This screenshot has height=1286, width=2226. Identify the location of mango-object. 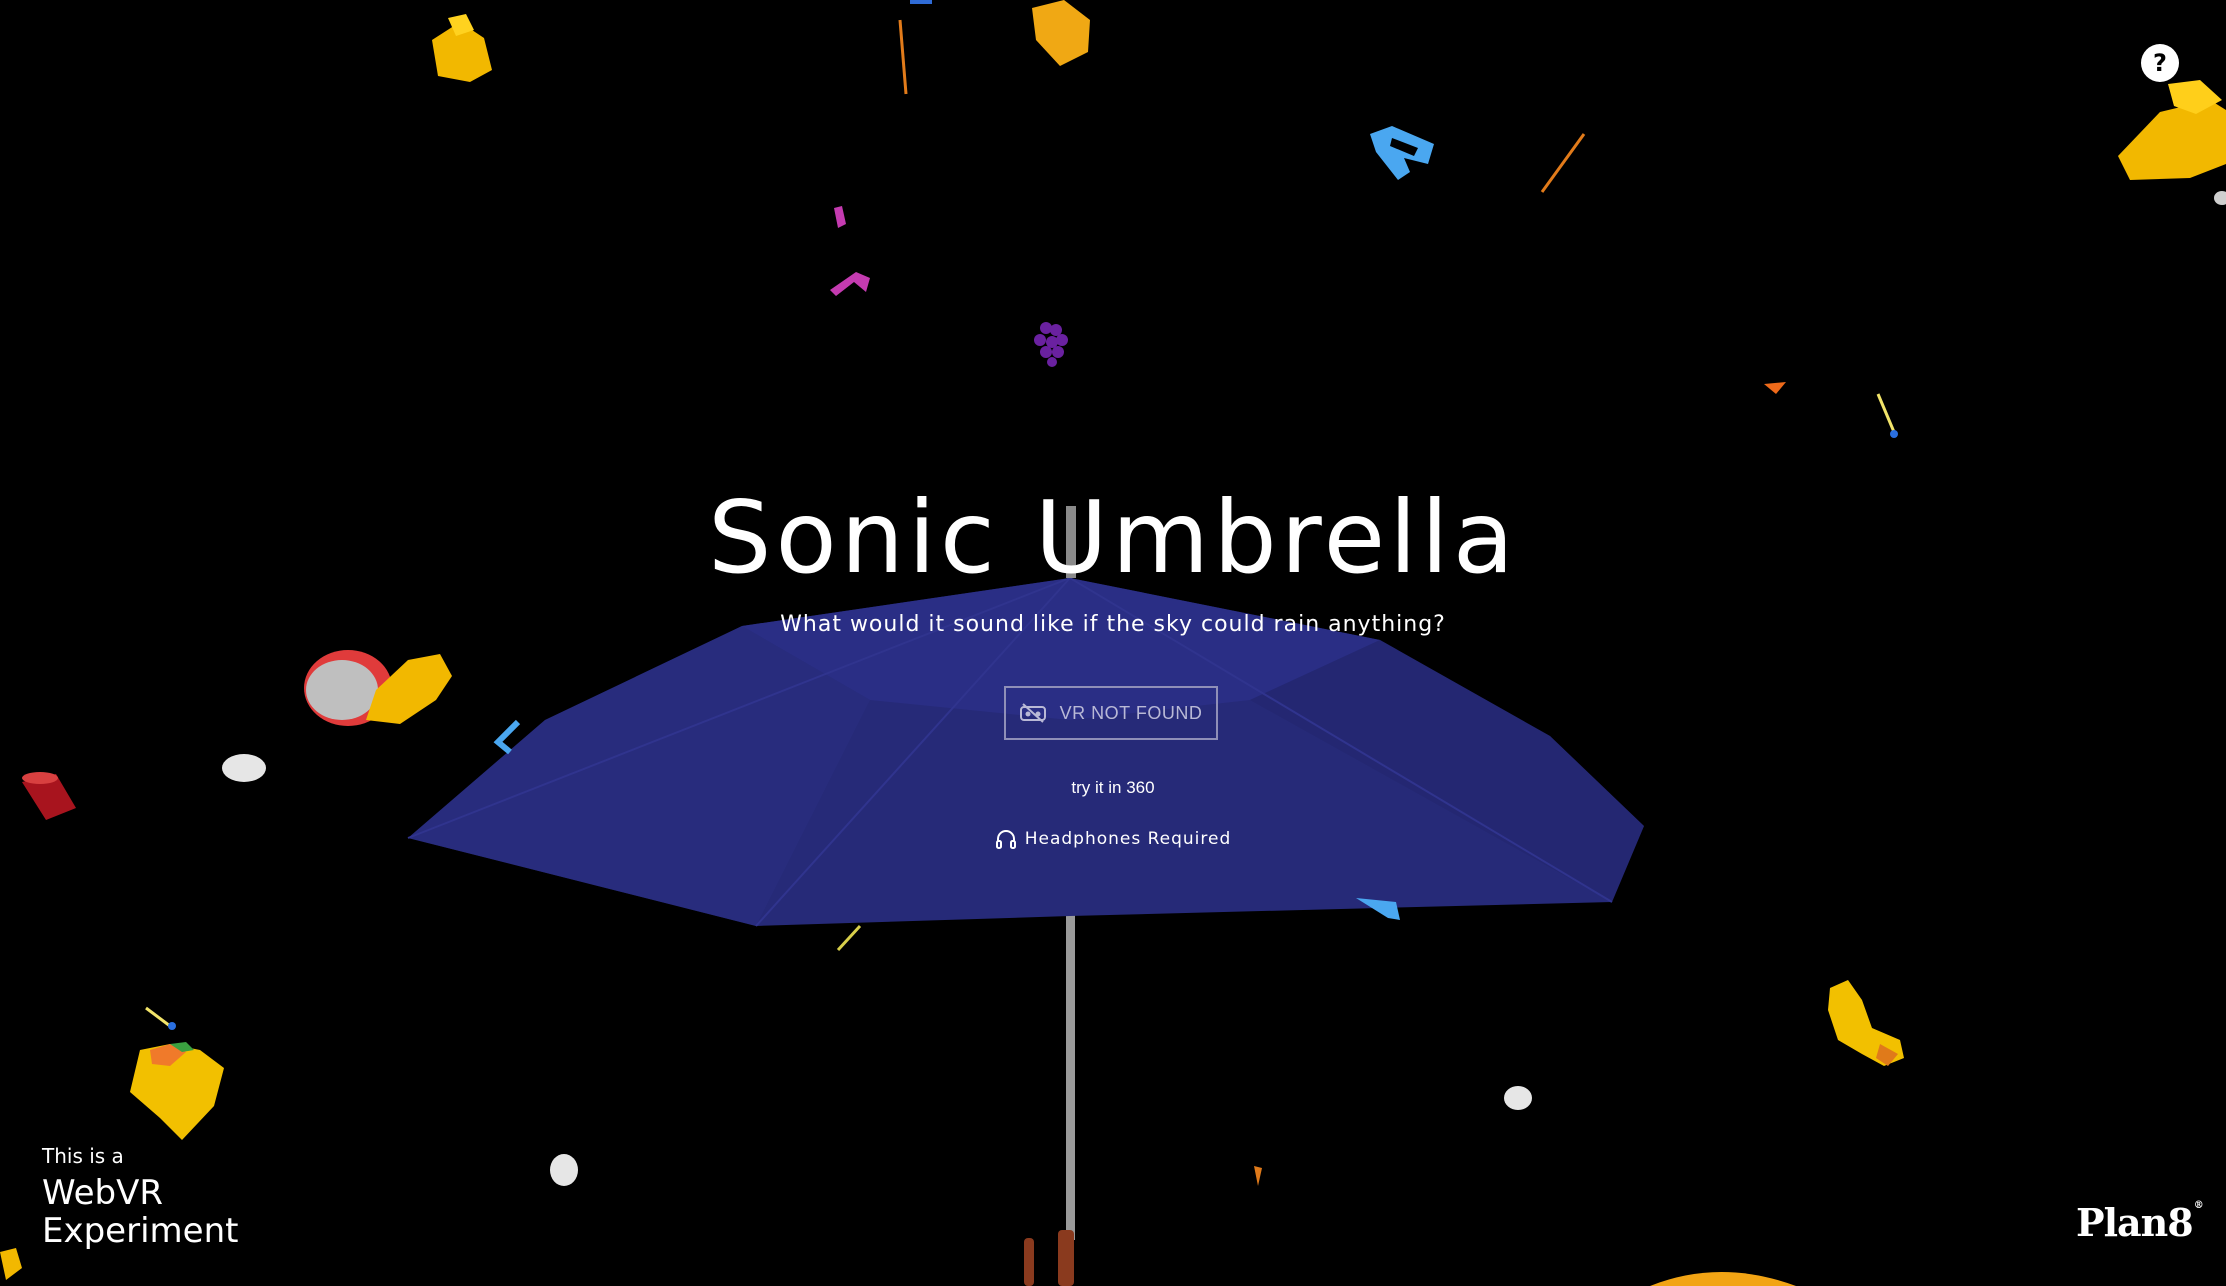
(177, 1091).